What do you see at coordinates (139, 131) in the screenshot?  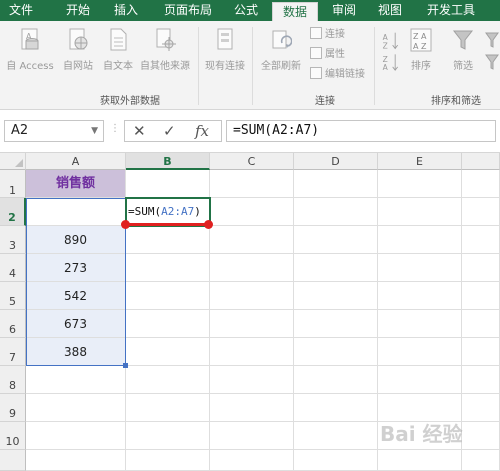 I see `cancel-icon: ✕` at bounding box center [139, 131].